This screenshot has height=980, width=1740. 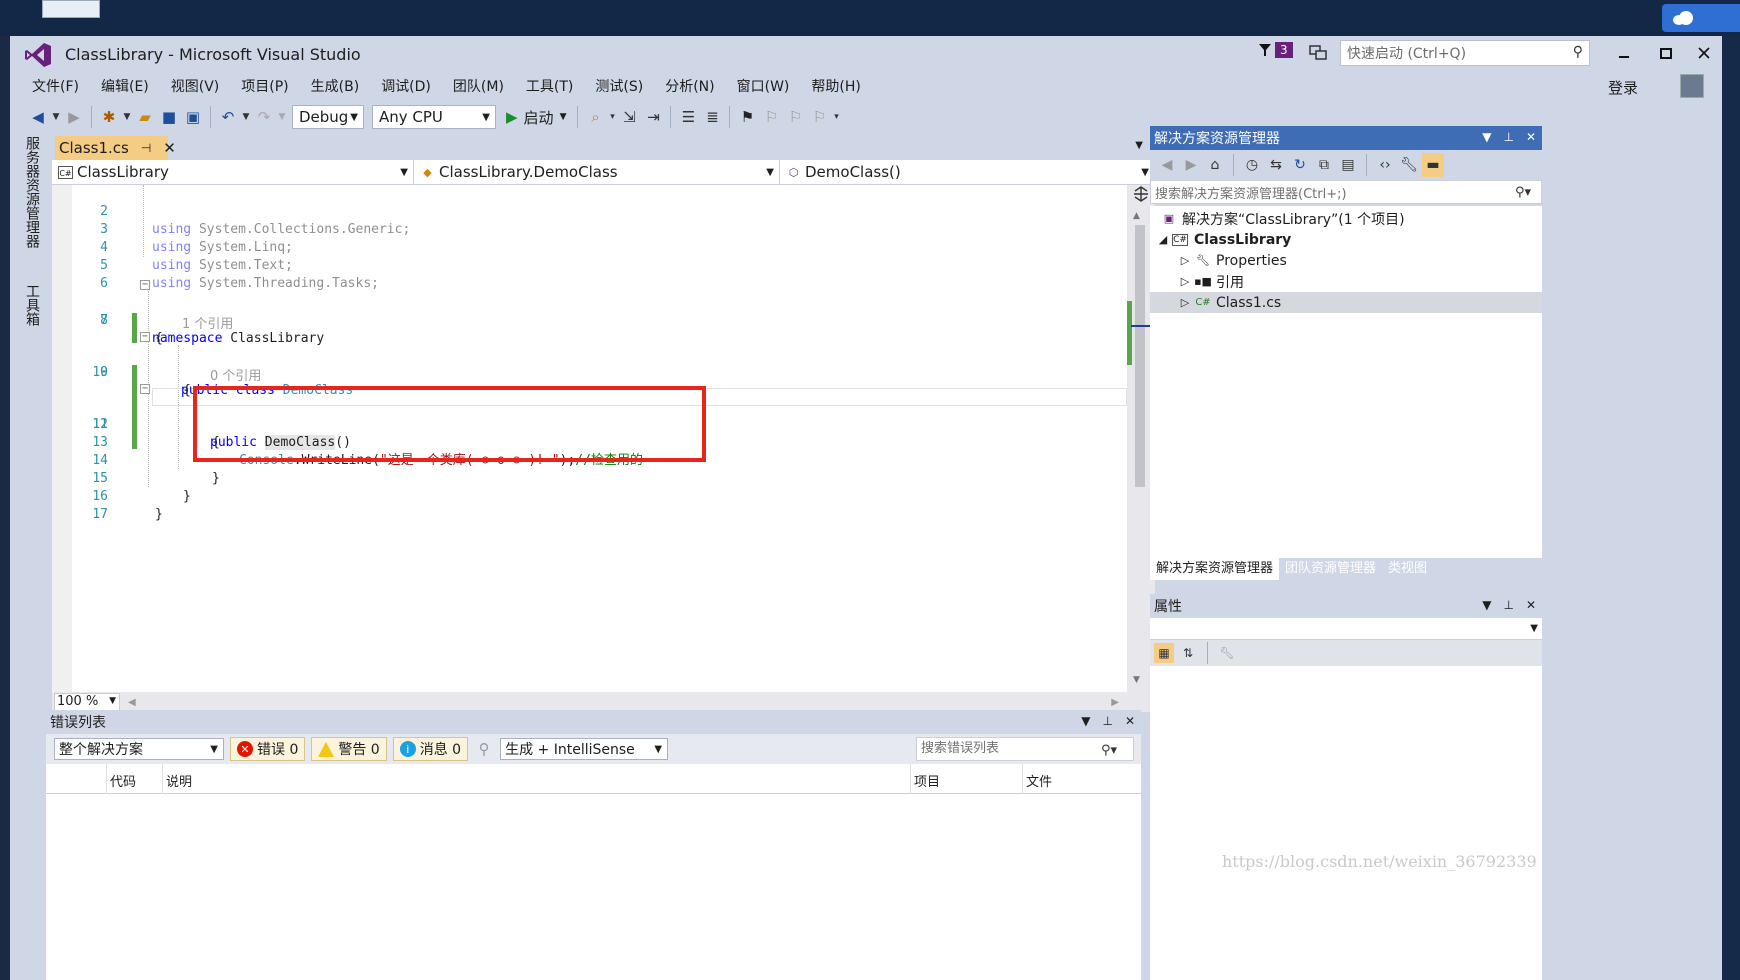 What do you see at coordinates (771, 117) in the screenshot?
I see `previous-bookmark-icon: ⚐` at bounding box center [771, 117].